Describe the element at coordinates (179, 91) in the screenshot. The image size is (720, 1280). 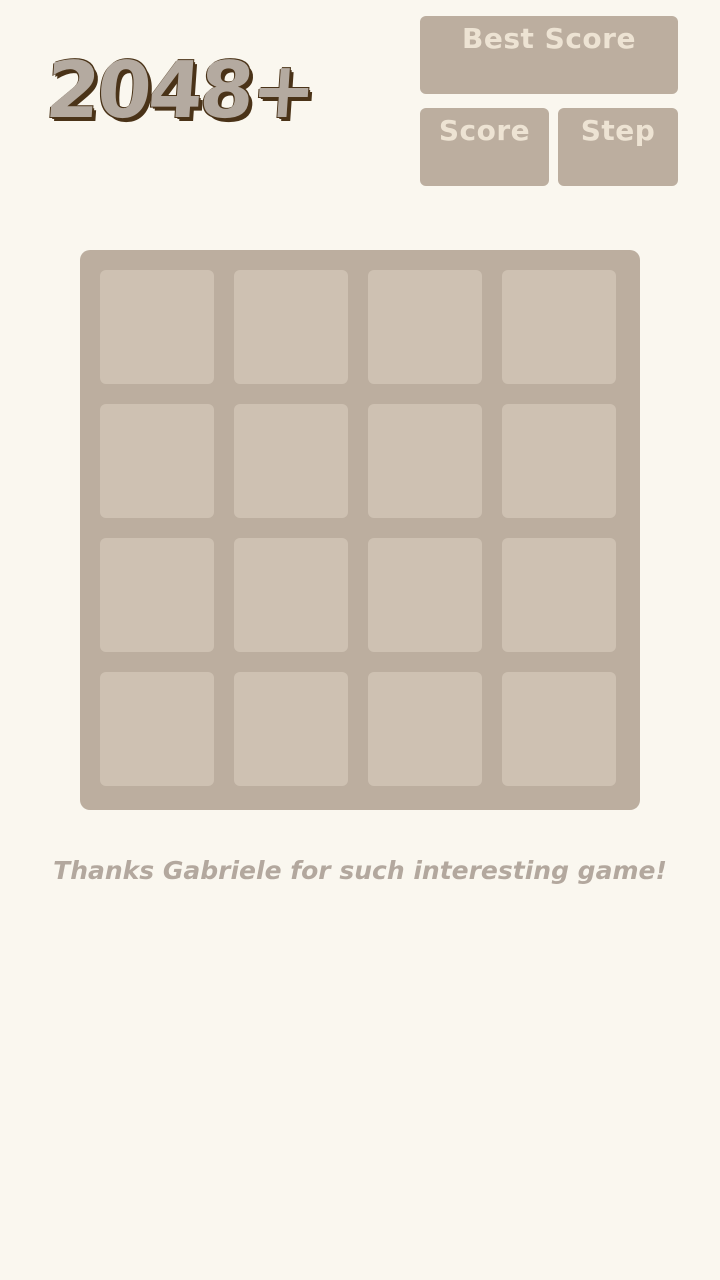
I see `game-title: 2048+` at that location.